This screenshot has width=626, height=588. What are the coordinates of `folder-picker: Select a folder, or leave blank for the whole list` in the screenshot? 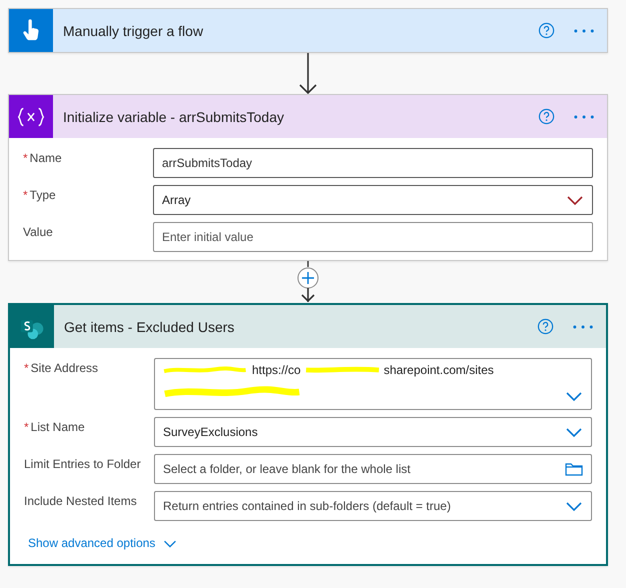 It's located at (373, 469).